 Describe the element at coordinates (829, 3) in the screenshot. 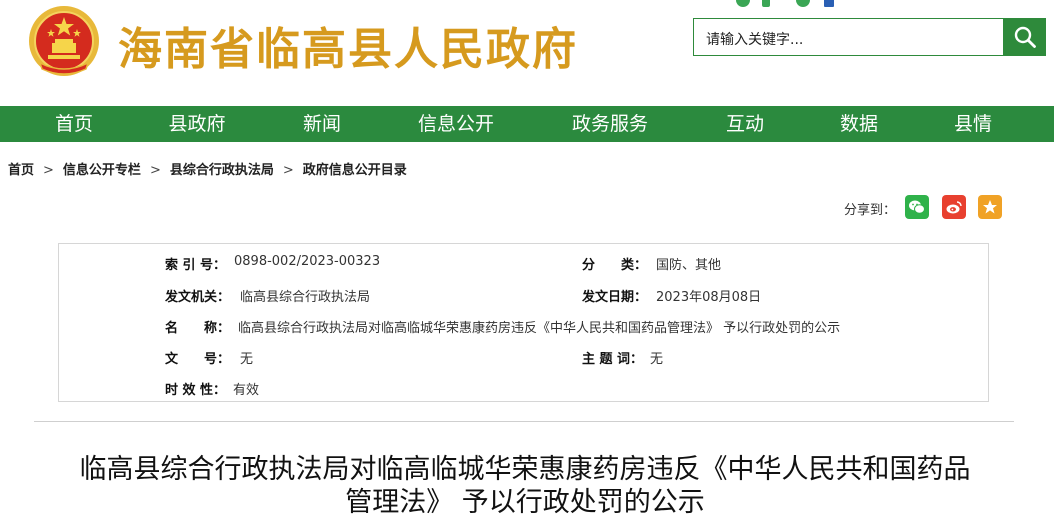

I see `english-version-icon` at that location.